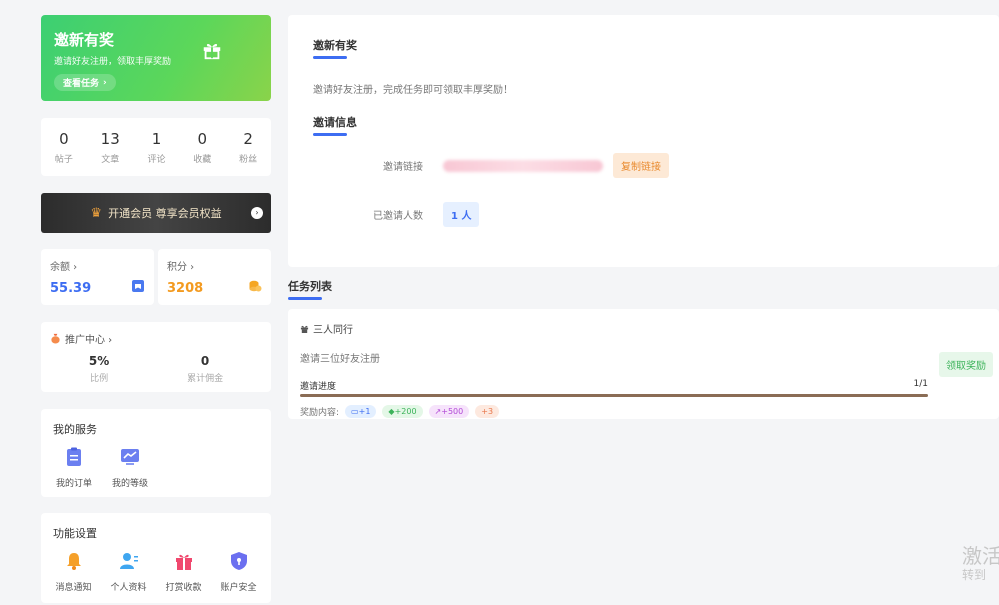  Describe the element at coordinates (183, 588) in the screenshot. I see `tip-collection-label: 打赏收款` at that location.